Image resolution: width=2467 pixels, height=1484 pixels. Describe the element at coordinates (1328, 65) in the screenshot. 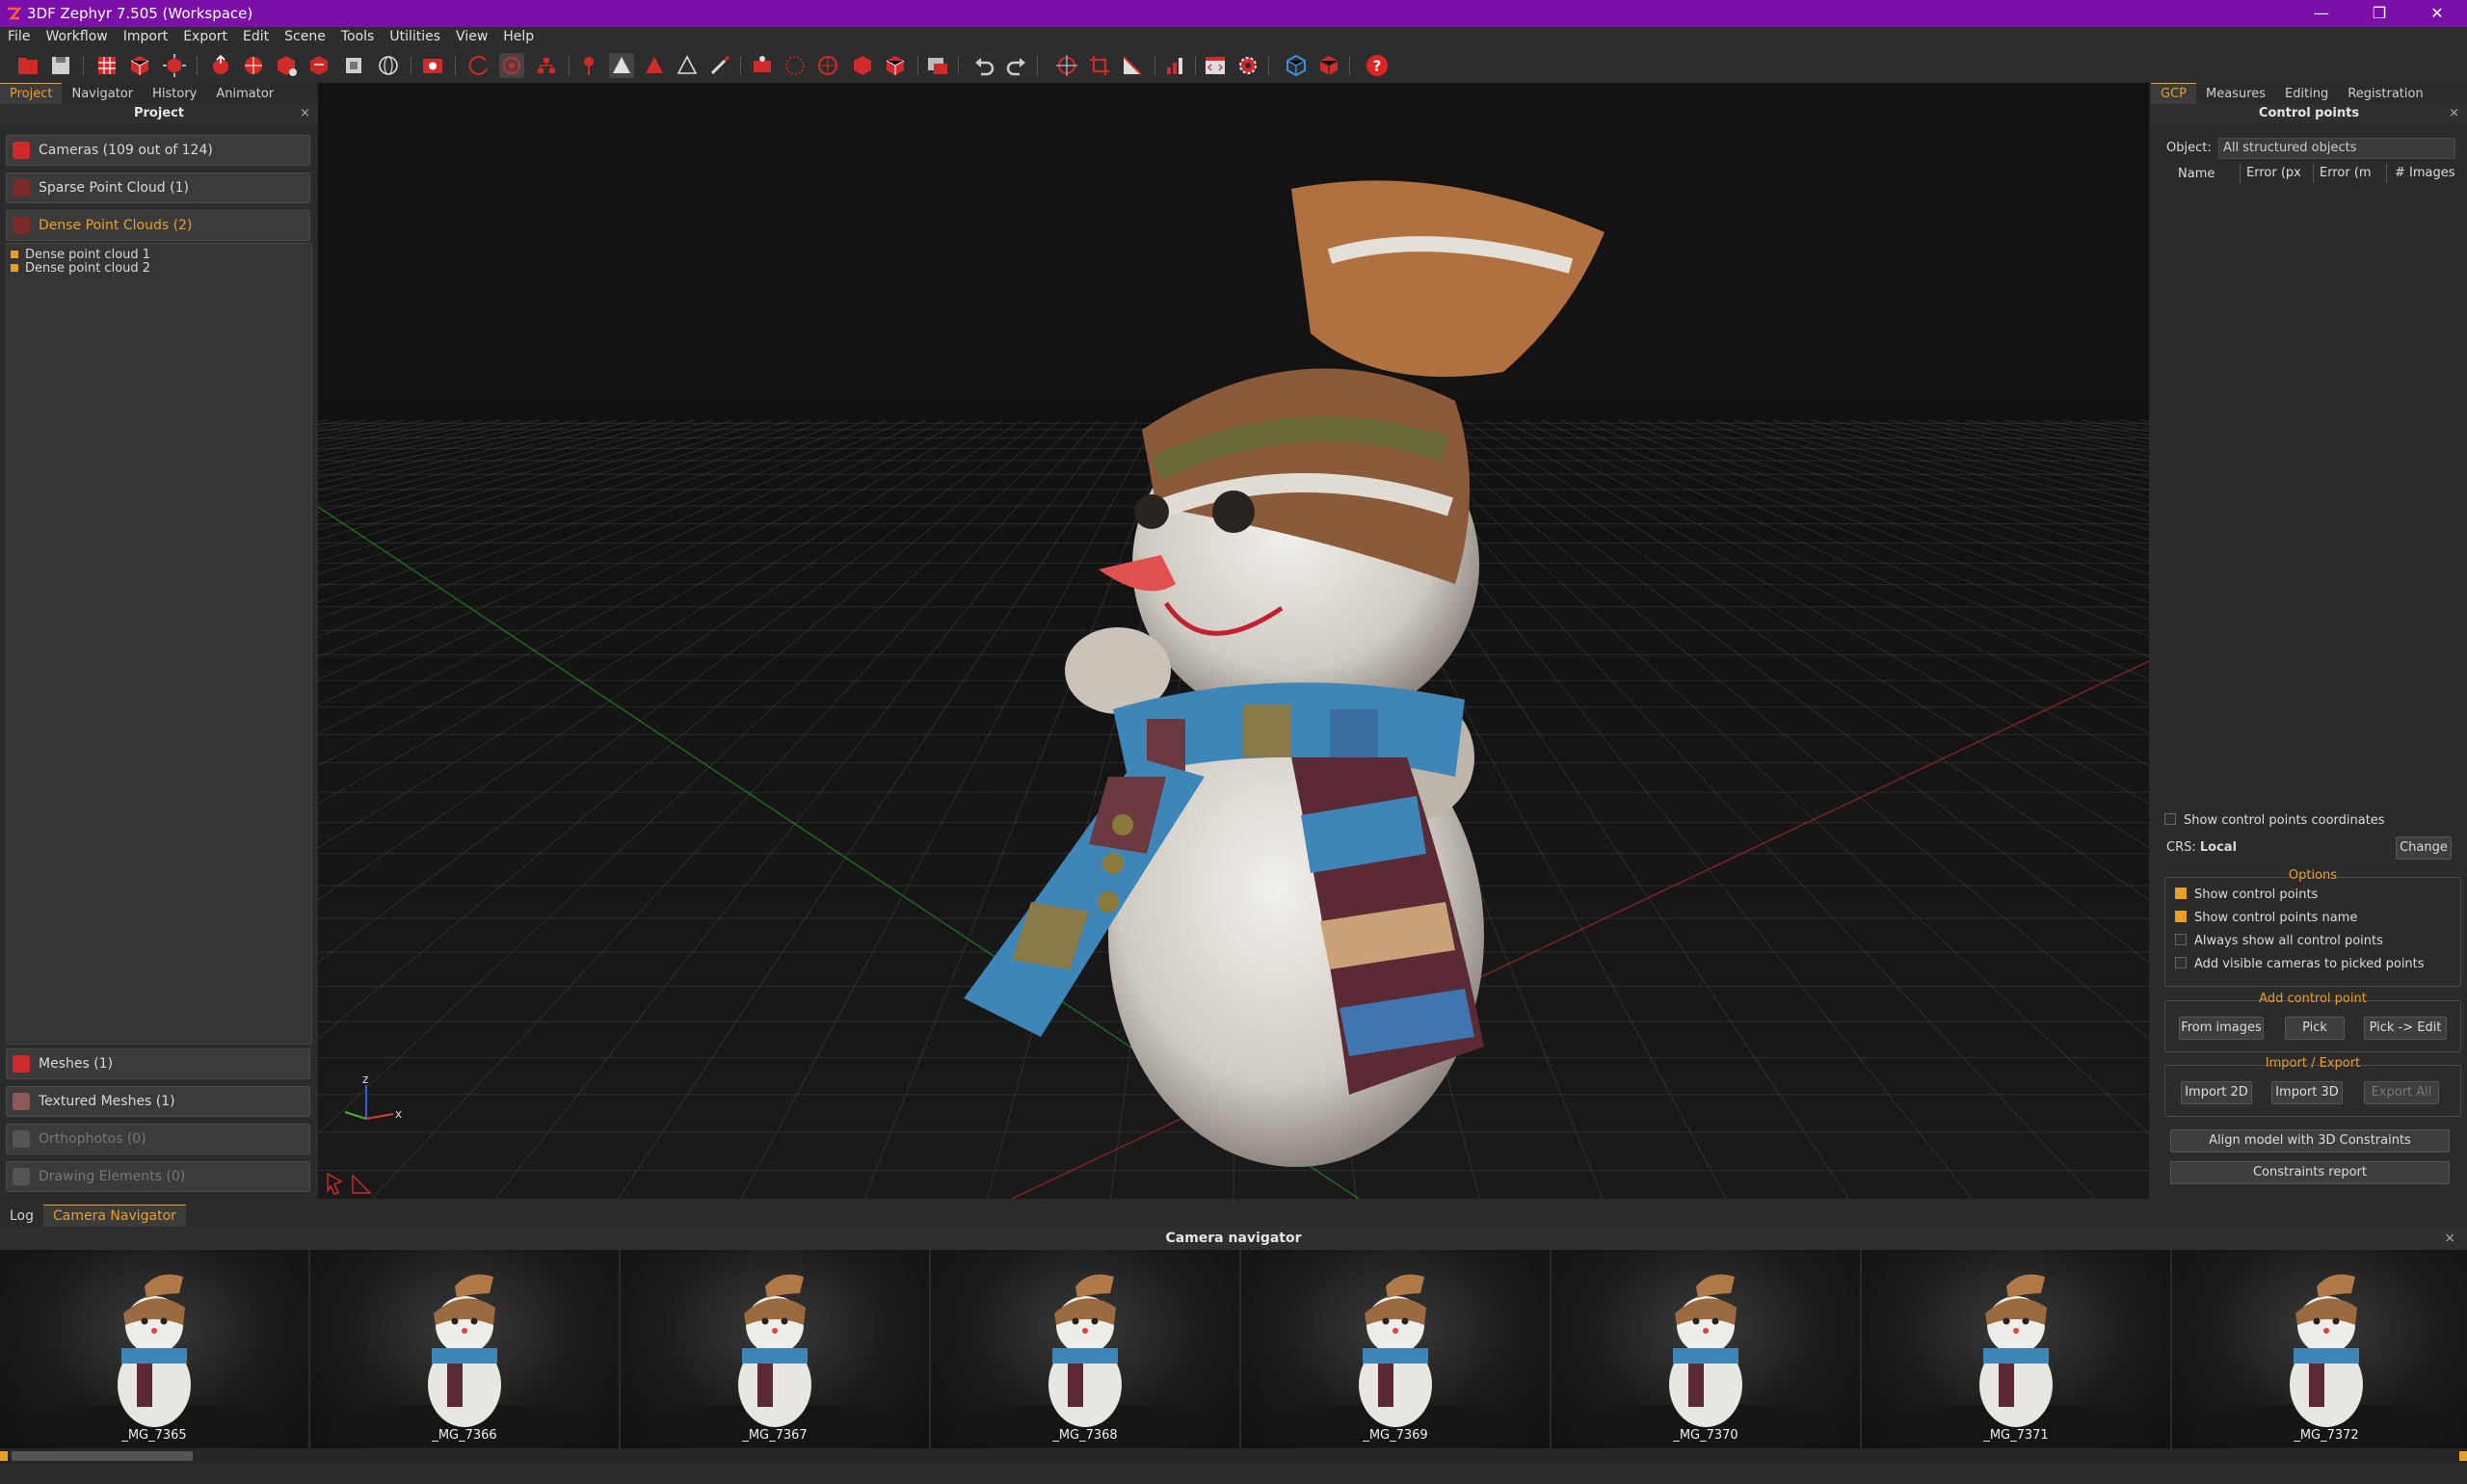

I see `cube-red-outline-icon` at that location.